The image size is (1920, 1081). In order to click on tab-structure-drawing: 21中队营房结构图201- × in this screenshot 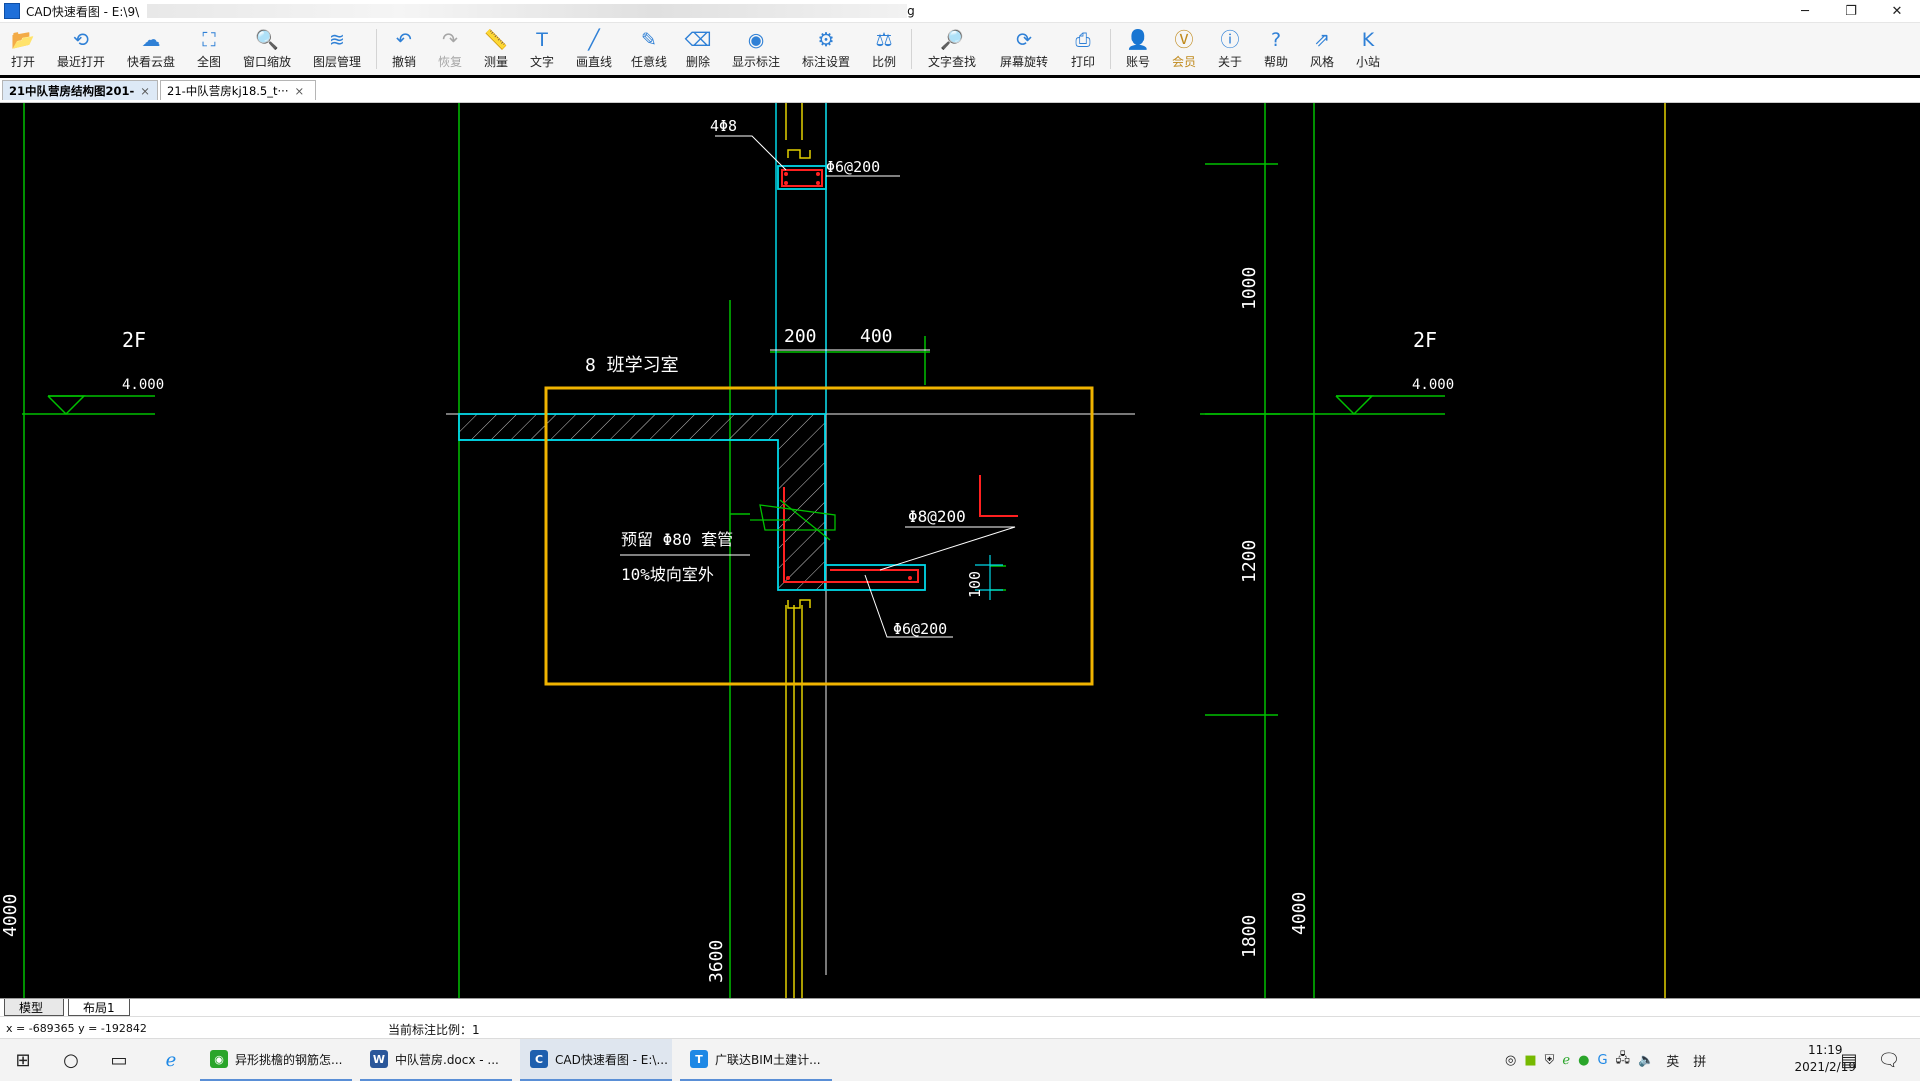, I will do `click(80, 90)`.